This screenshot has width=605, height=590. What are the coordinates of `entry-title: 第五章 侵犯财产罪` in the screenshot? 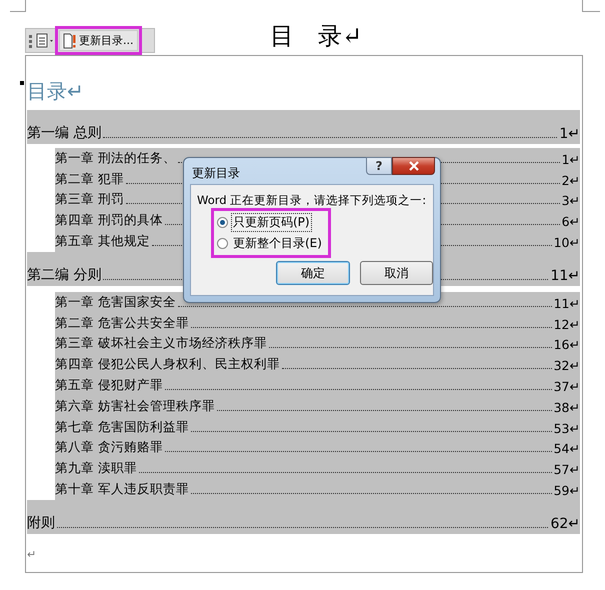 It's located at (109, 385).